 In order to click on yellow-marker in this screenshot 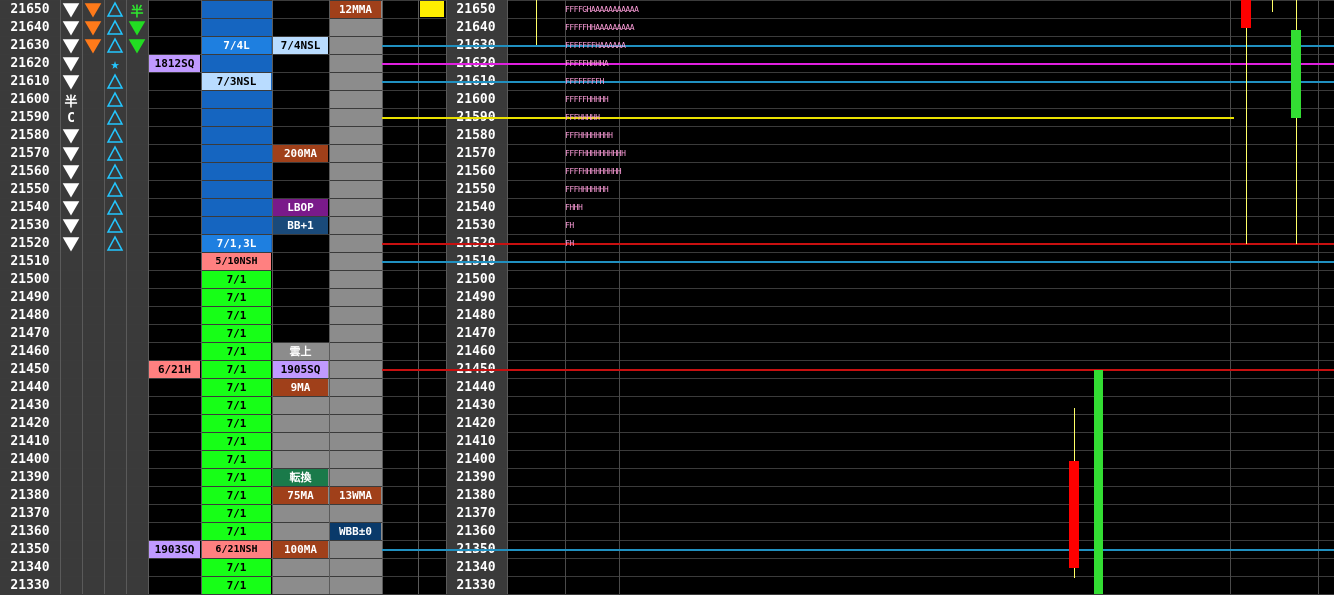, I will do `click(432, 9)`.